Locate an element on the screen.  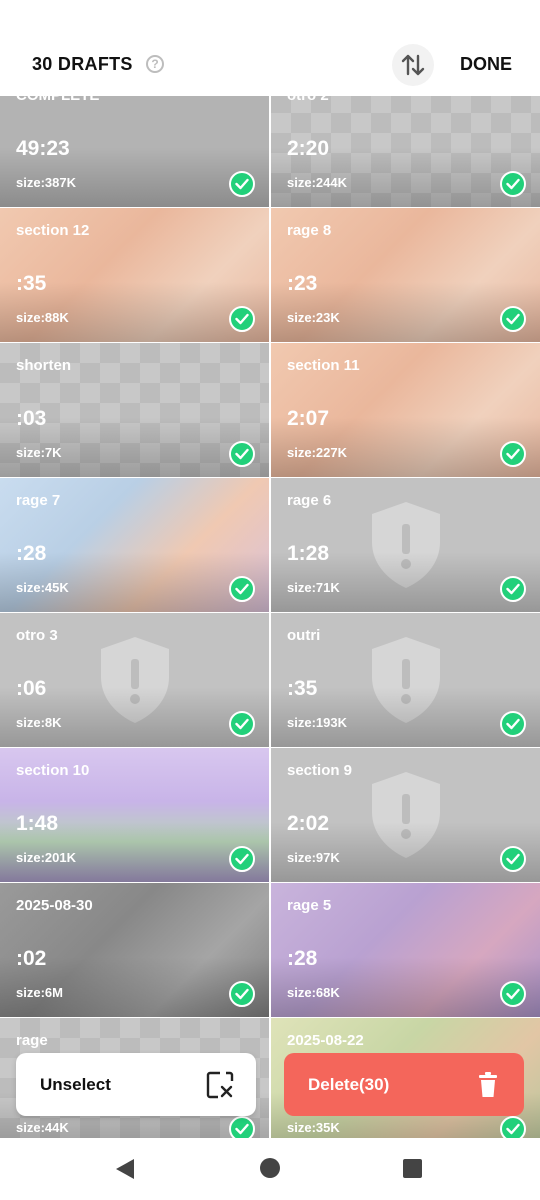
draft-duration: :02 is located at coordinates (31, 958).